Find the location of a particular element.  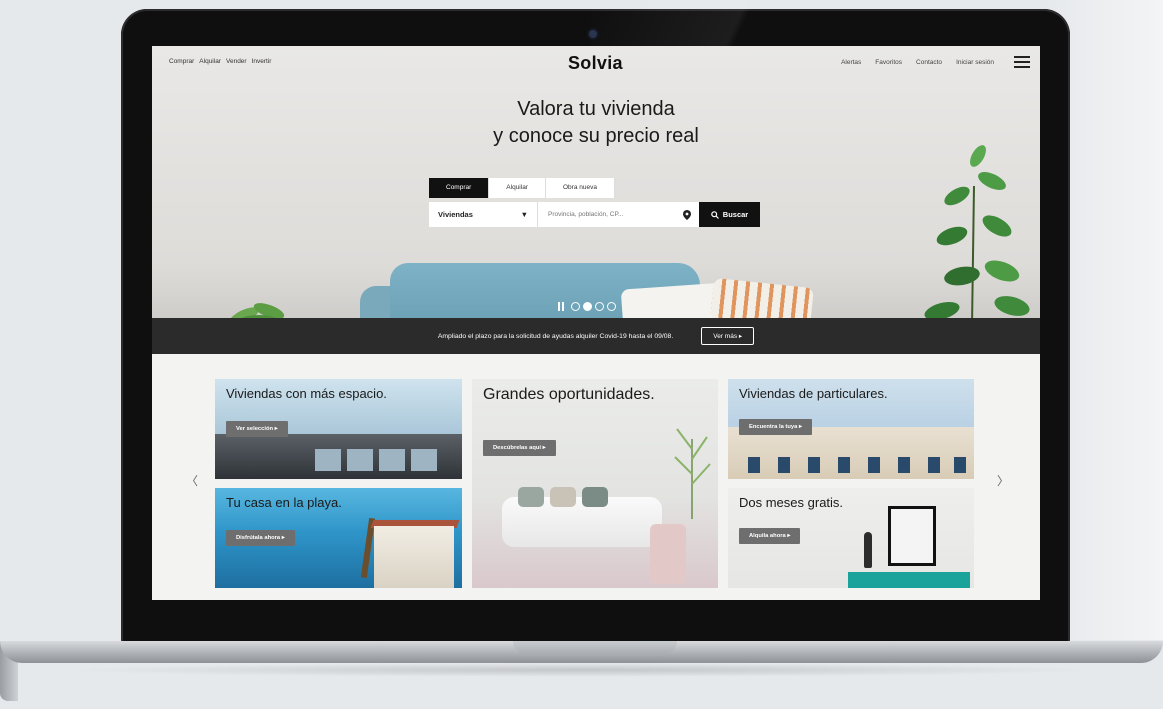

main-nav: Comprar Alquilar Vender Invertir is located at coordinates (220, 61).